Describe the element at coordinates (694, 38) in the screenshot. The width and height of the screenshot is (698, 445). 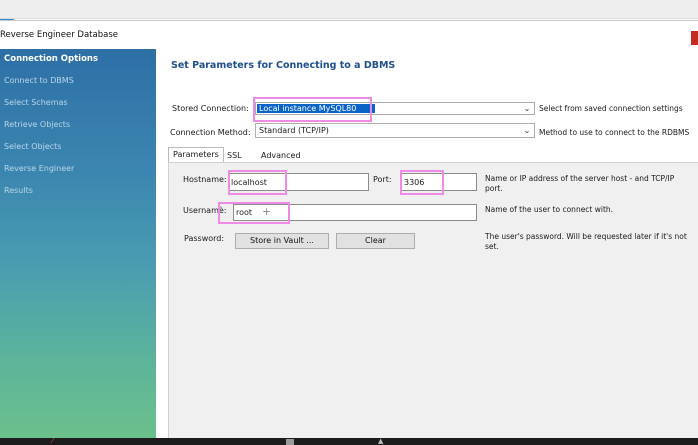
I see `close-icon` at that location.